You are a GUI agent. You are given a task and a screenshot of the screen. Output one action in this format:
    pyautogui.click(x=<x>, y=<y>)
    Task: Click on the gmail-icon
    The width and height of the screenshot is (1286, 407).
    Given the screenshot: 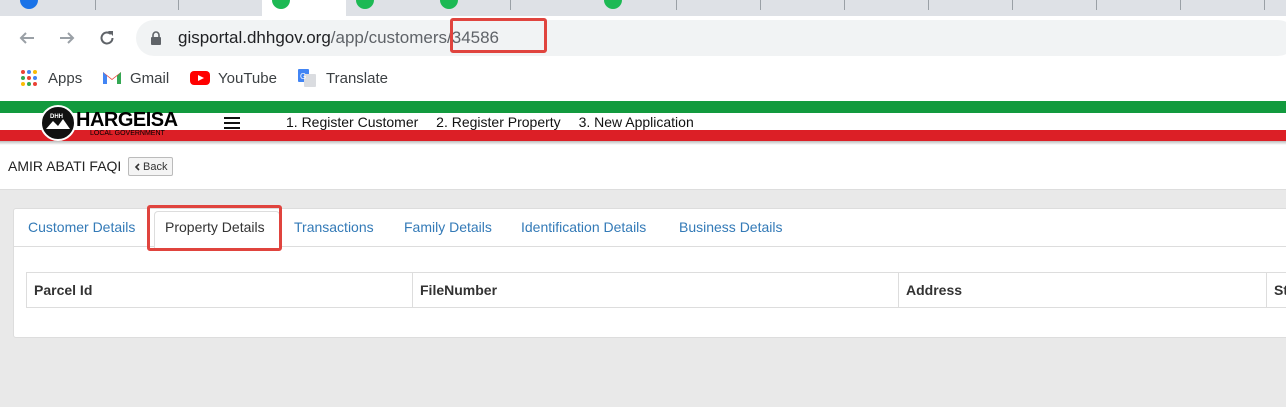 What is the action you would take?
    pyautogui.click(x=111, y=78)
    